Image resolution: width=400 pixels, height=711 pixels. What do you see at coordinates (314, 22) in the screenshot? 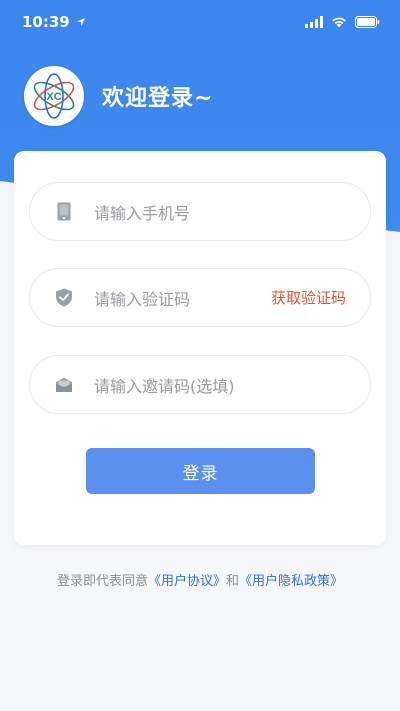
I see `cellular-signal-icon` at bounding box center [314, 22].